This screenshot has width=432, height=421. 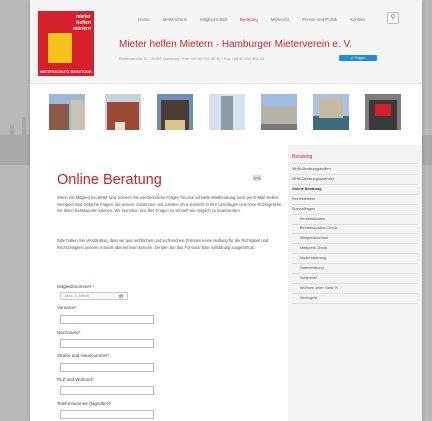 I want to click on twitter-follow-button: ✔ Folgen, so click(x=358, y=58).